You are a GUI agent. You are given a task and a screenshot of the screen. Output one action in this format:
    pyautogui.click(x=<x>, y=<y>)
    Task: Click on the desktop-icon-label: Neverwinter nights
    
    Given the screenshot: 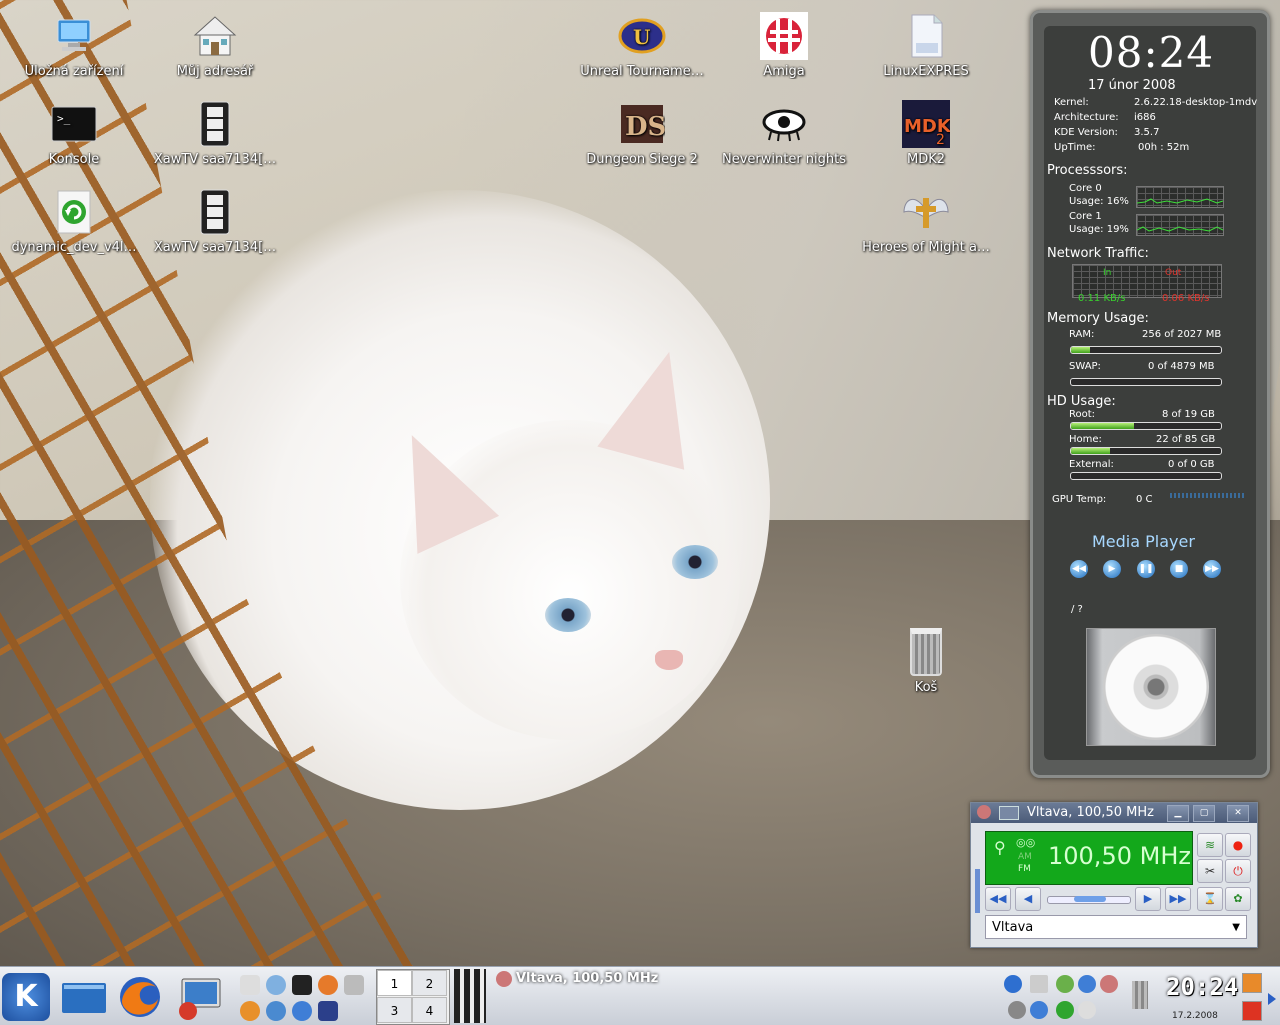 What is the action you would take?
    pyautogui.click(x=784, y=159)
    